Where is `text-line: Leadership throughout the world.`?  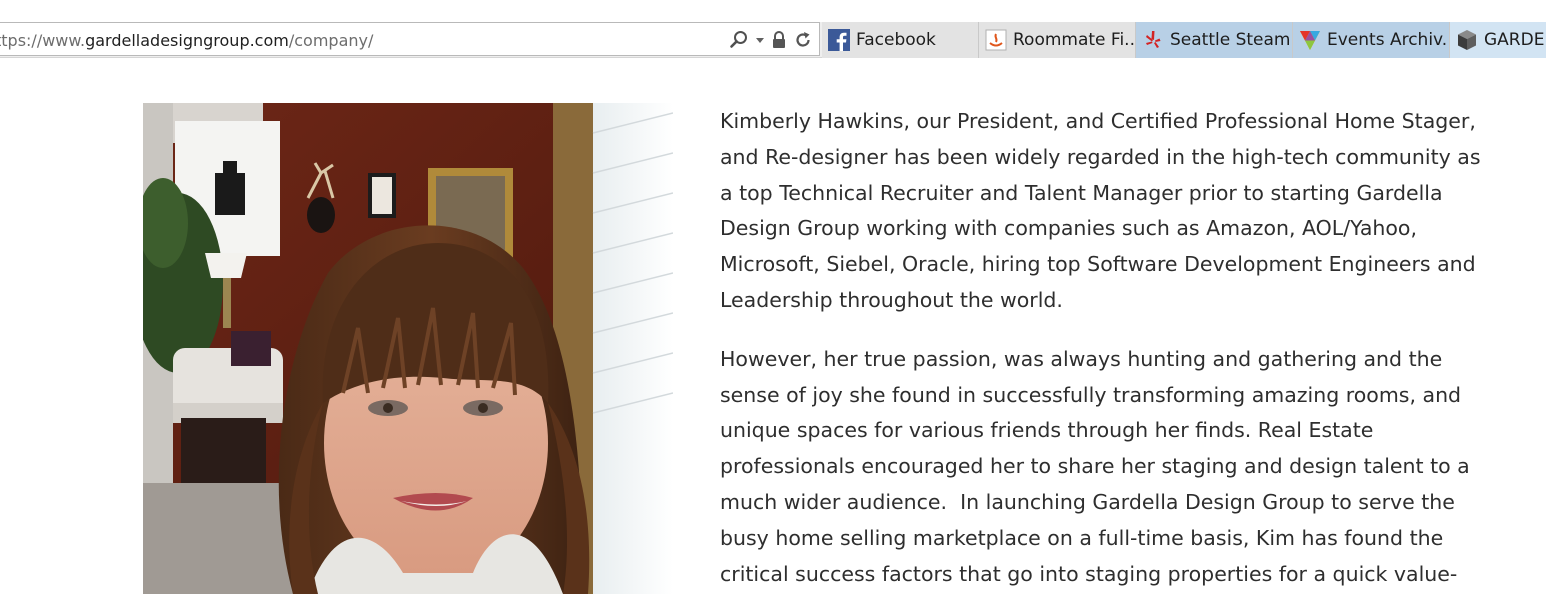 text-line: Leadership throughout the world. is located at coordinates (891, 299).